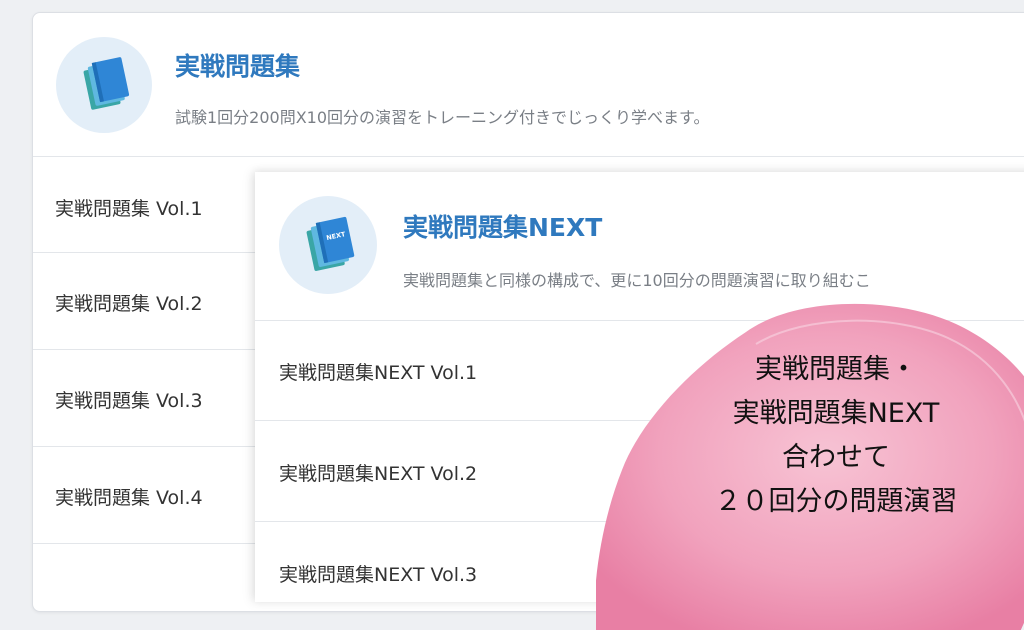  I want to click on list-item-label: 実戦問題集NEXT Vol.1, so click(378, 373).